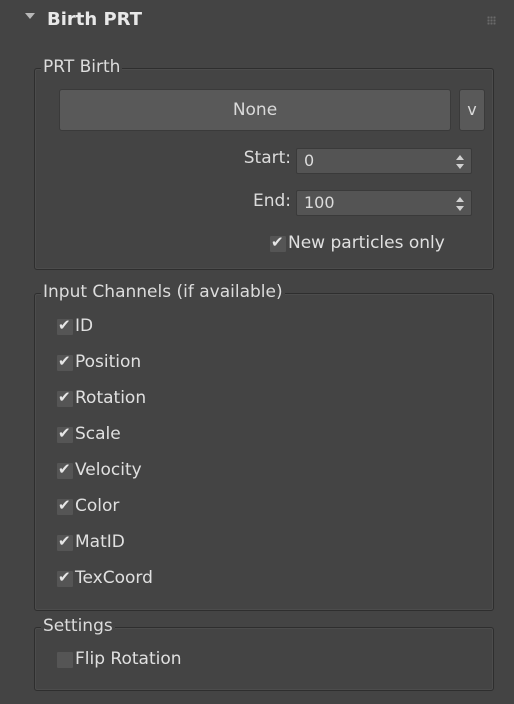  What do you see at coordinates (319, 202) in the screenshot?
I see `end-value: 100` at bounding box center [319, 202].